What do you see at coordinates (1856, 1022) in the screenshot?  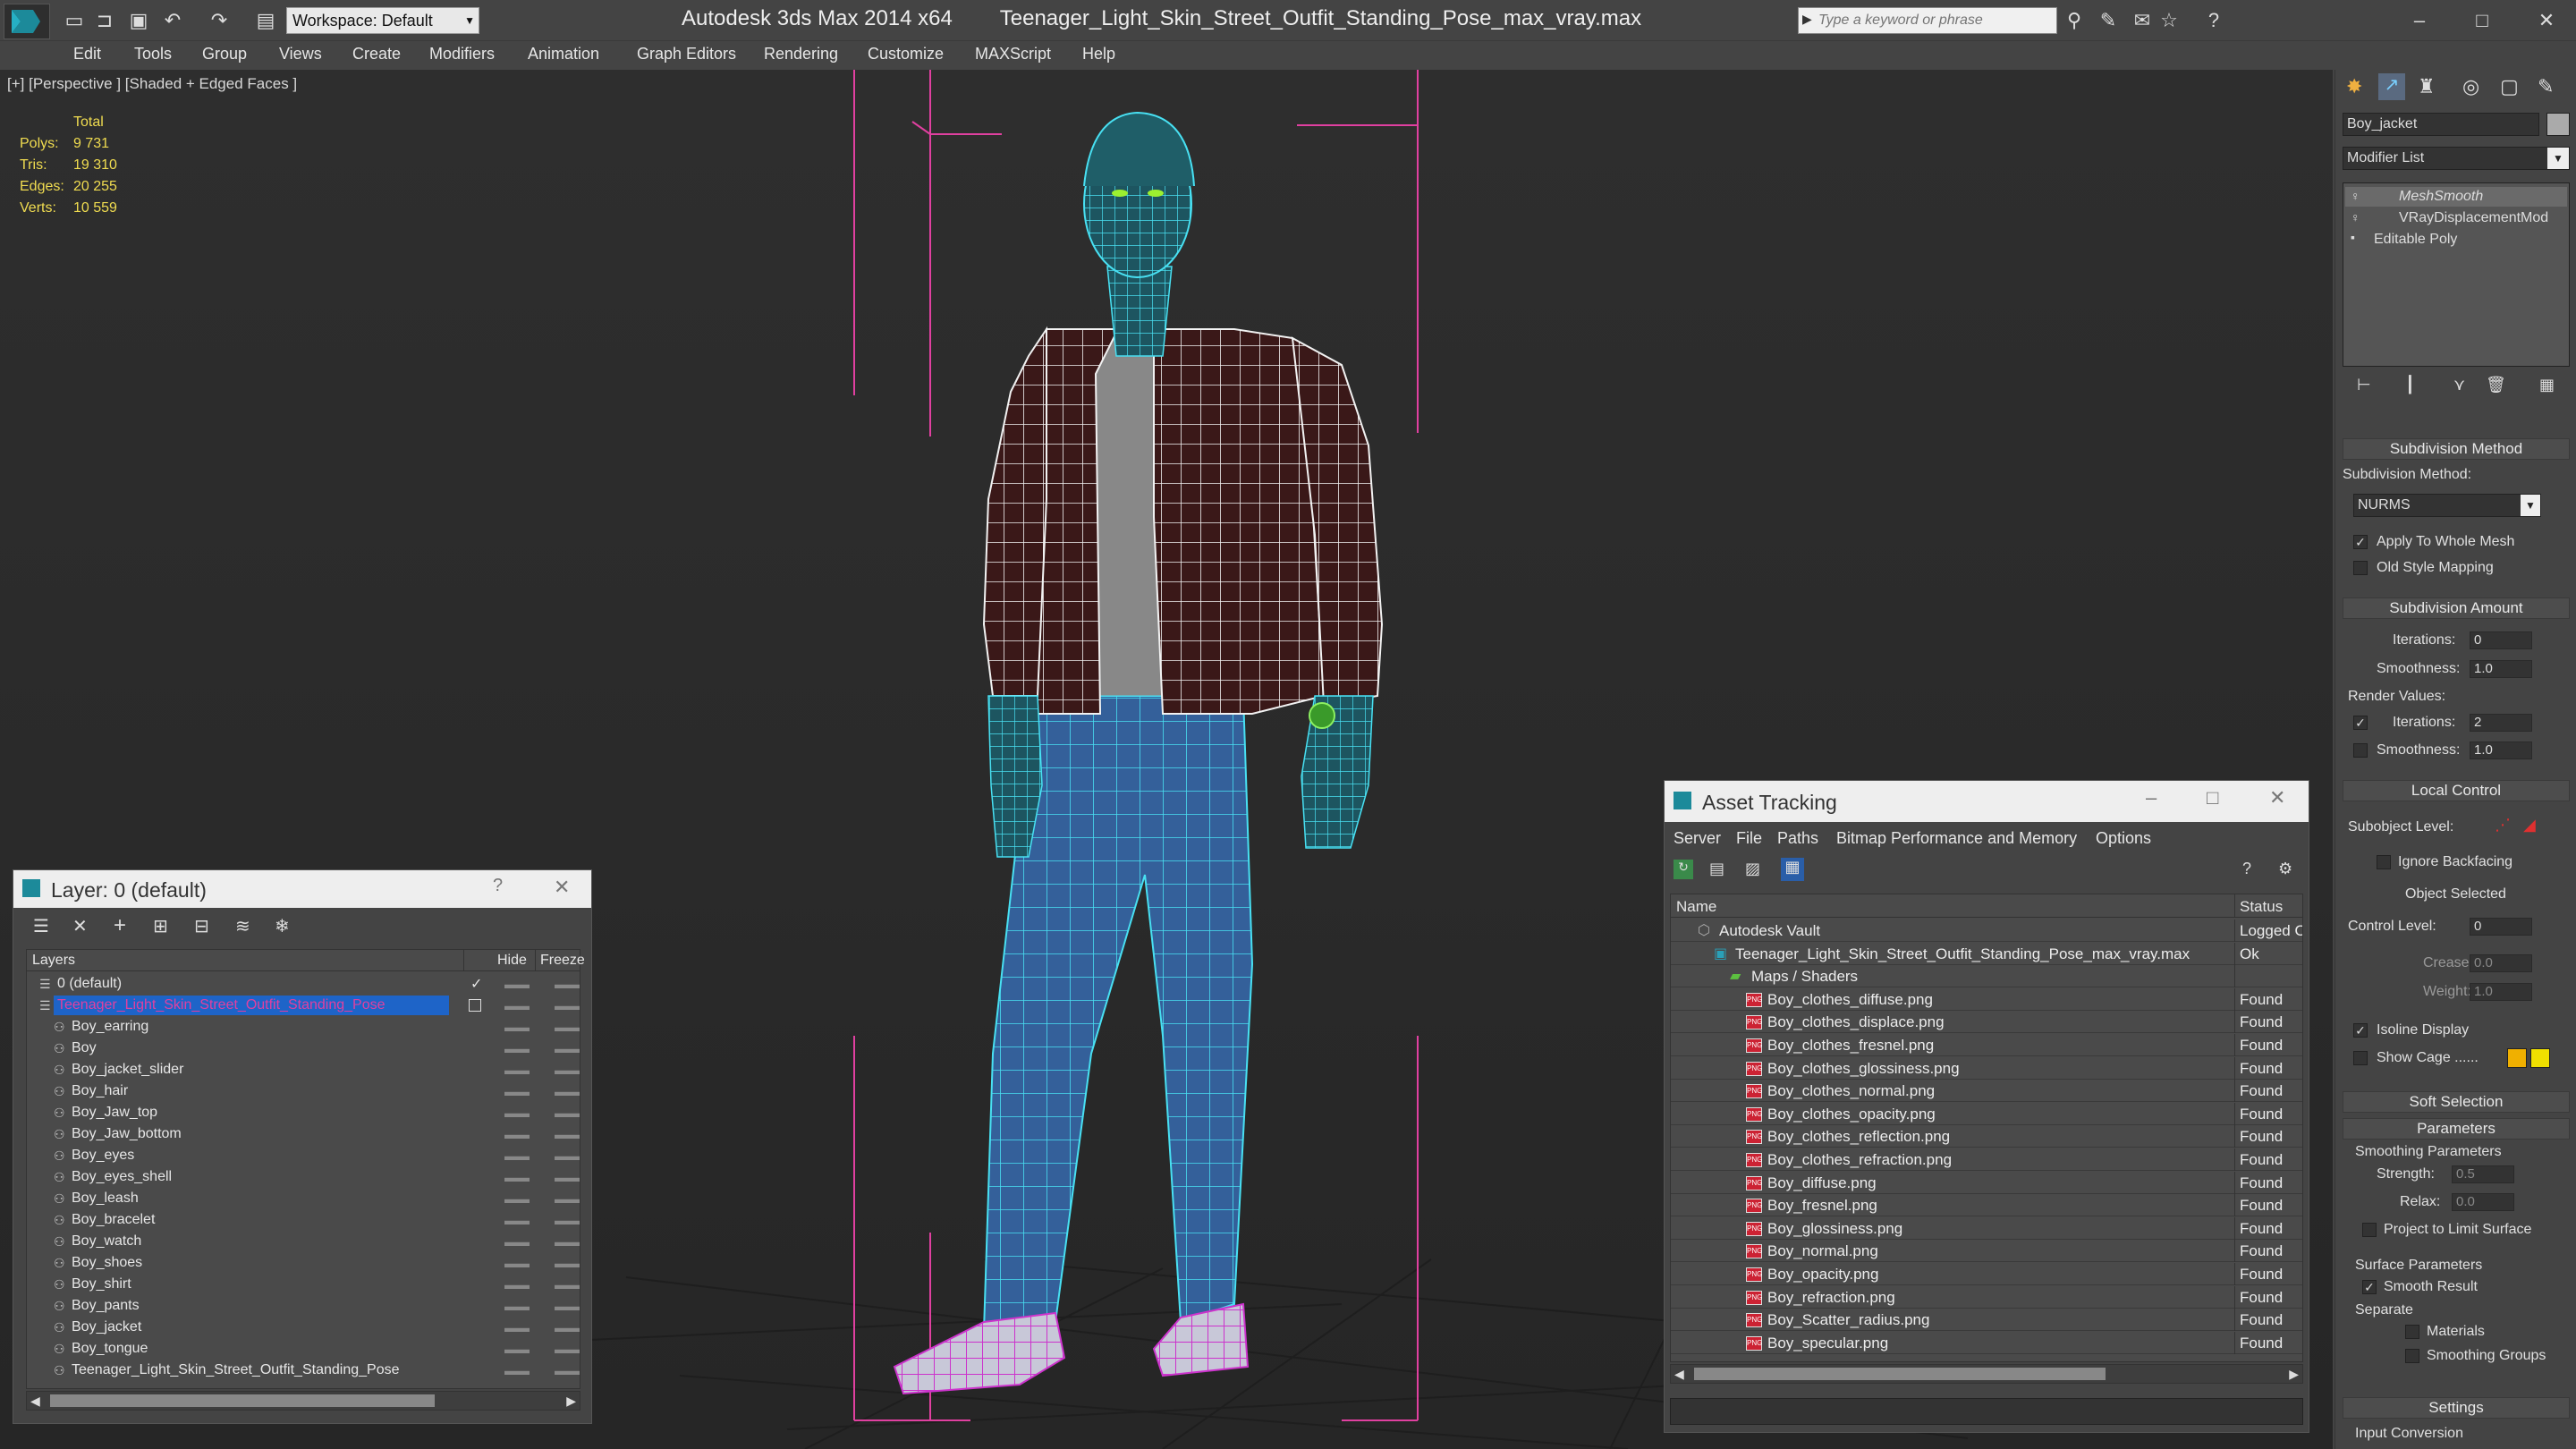 I see `asset-name: Boy_clothes_displace.png` at bounding box center [1856, 1022].